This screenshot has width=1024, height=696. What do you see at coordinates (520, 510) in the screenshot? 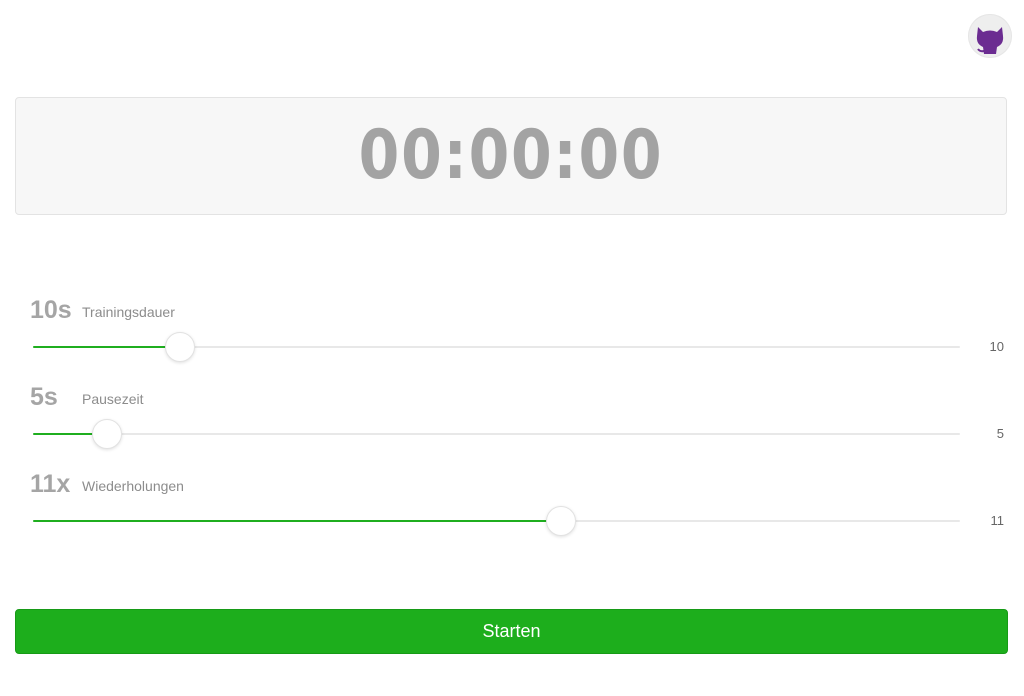
I see `setting-repetitions: 11x Wiederholungen 11` at bounding box center [520, 510].